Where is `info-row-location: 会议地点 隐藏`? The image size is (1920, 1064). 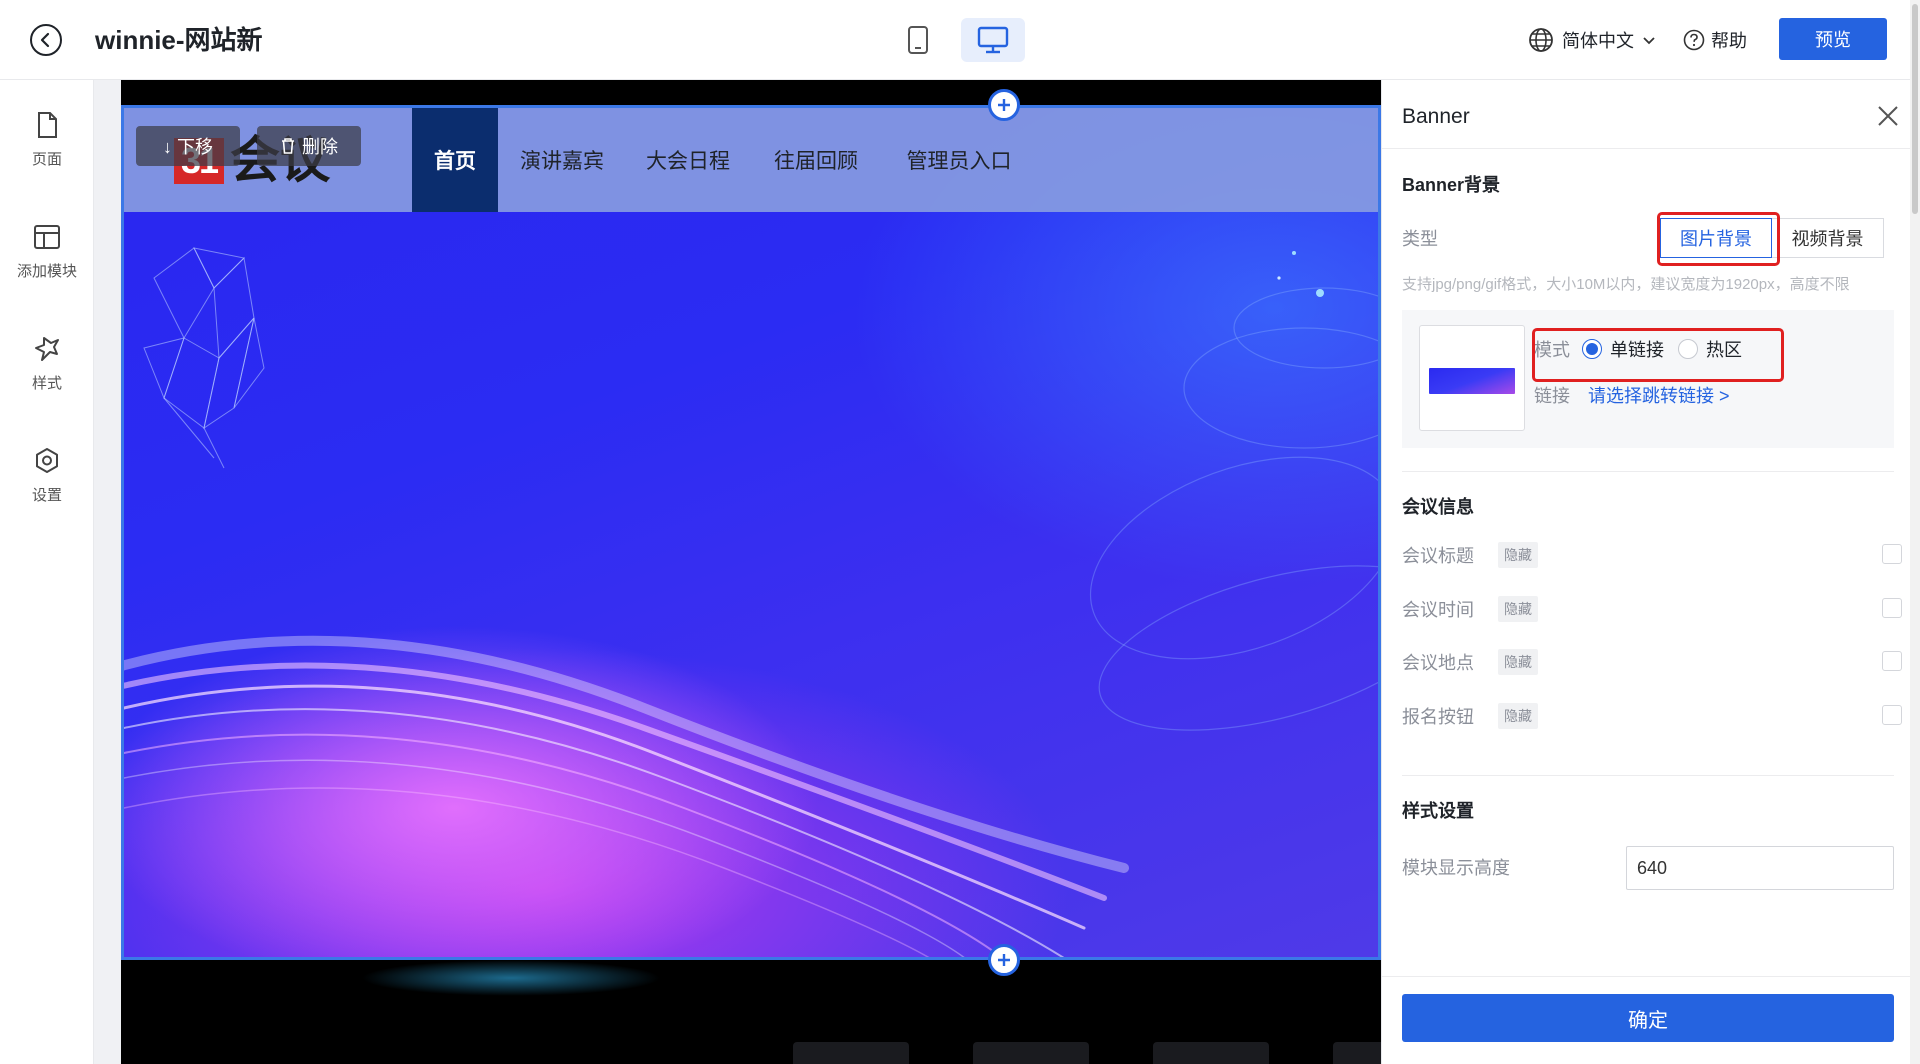
info-row-location: 会议地点 隐藏 is located at coordinates (1652, 662).